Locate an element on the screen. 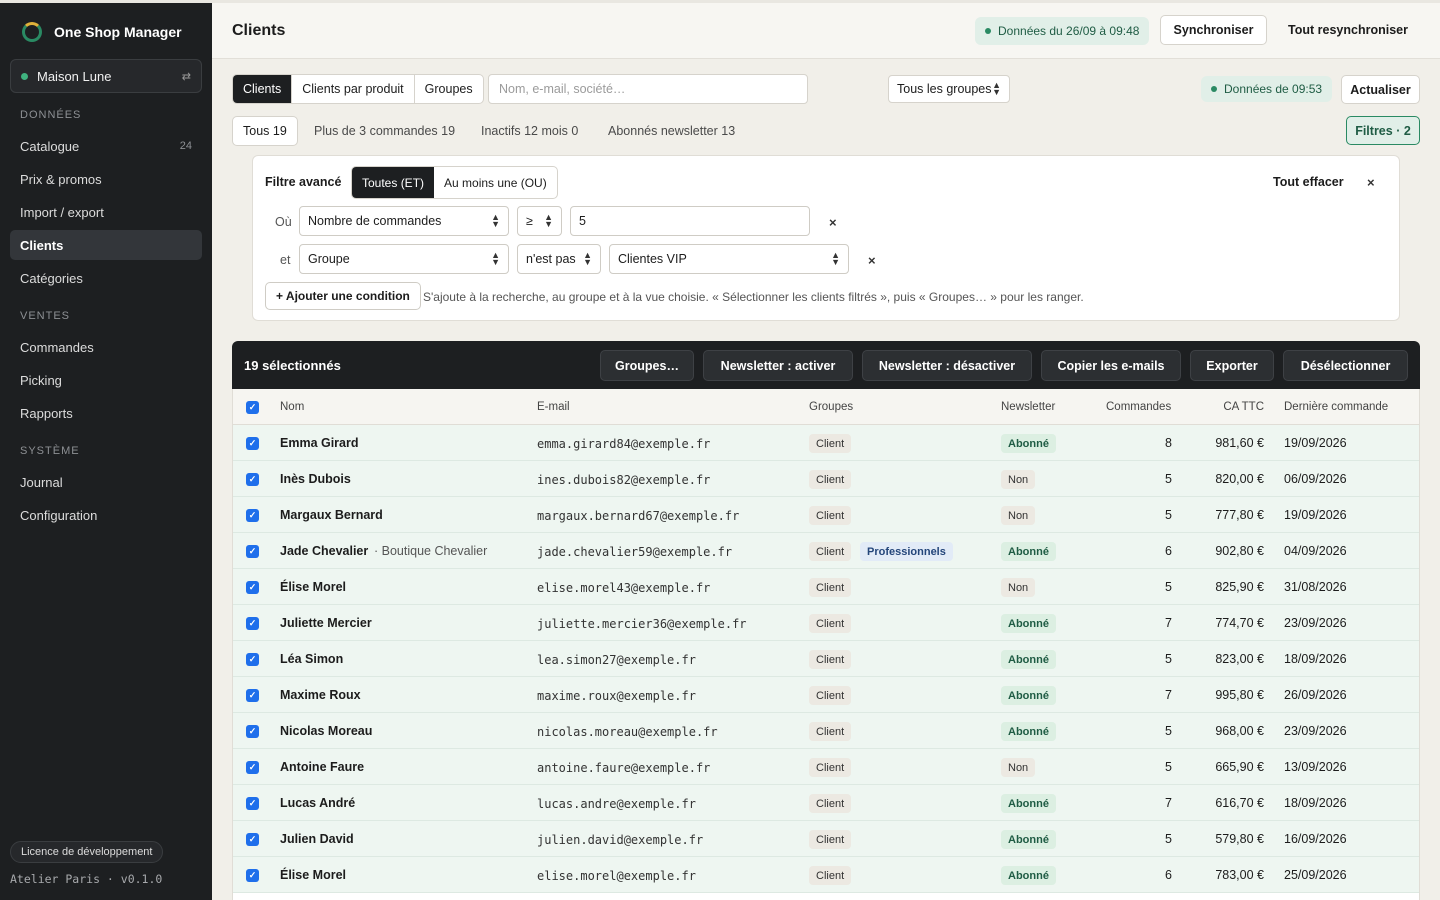 The height and width of the screenshot is (900, 1440). clear-all-button: Tout effacer is located at coordinates (1308, 182).